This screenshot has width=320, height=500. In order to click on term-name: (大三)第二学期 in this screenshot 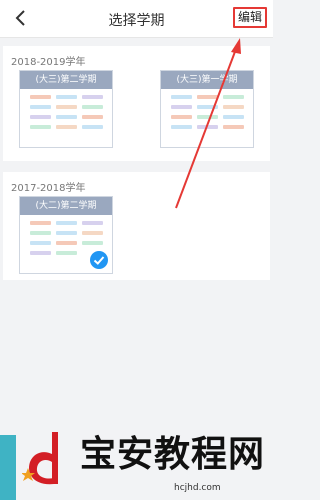, I will do `click(66, 80)`.